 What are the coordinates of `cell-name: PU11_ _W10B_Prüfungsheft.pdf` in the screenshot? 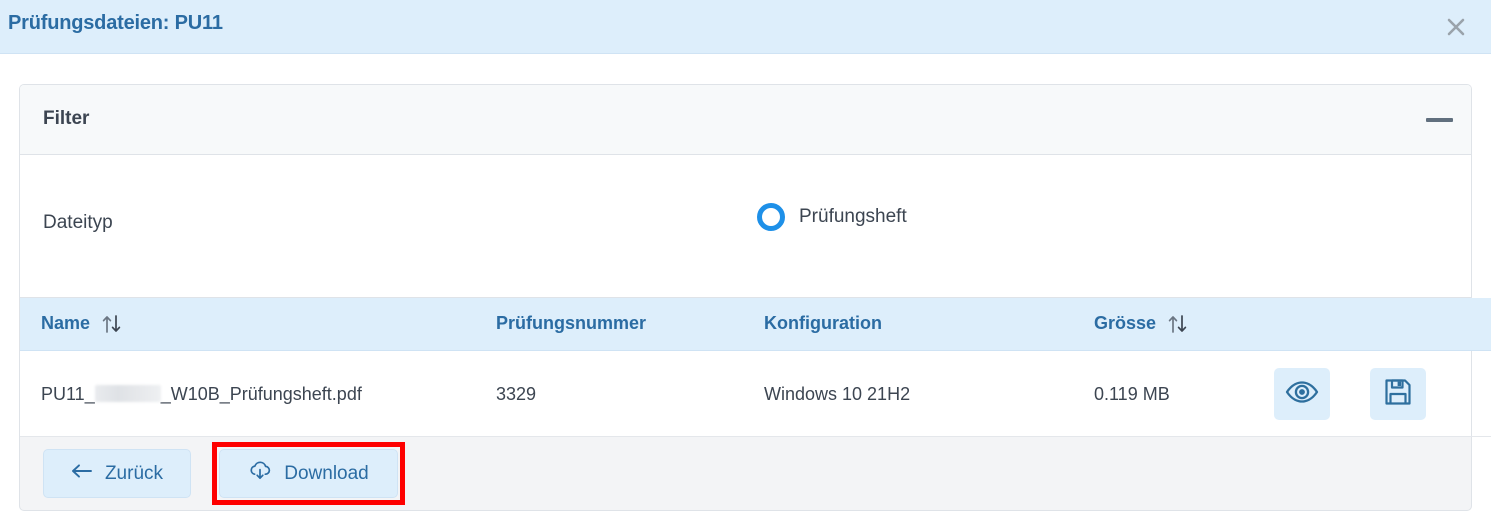 It's located at (258, 393).